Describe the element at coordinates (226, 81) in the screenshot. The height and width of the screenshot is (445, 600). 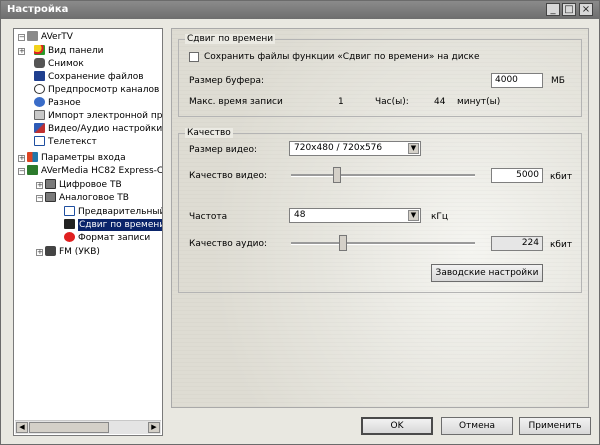
I see `buffer-size-label: Размер буфера:` at that location.